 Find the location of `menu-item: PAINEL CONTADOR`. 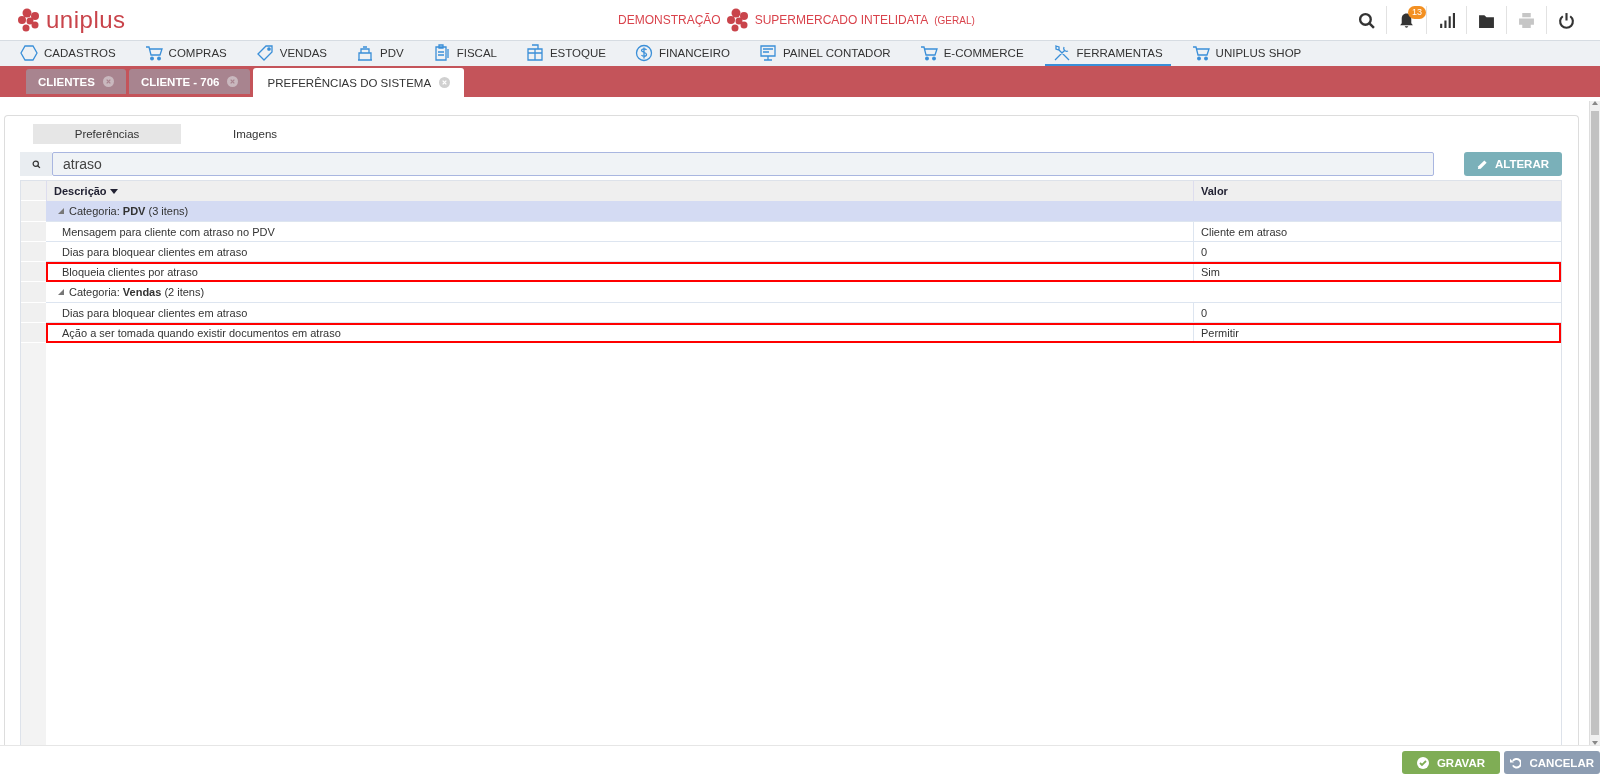

menu-item: PAINEL CONTADOR is located at coordinates (824, 53).